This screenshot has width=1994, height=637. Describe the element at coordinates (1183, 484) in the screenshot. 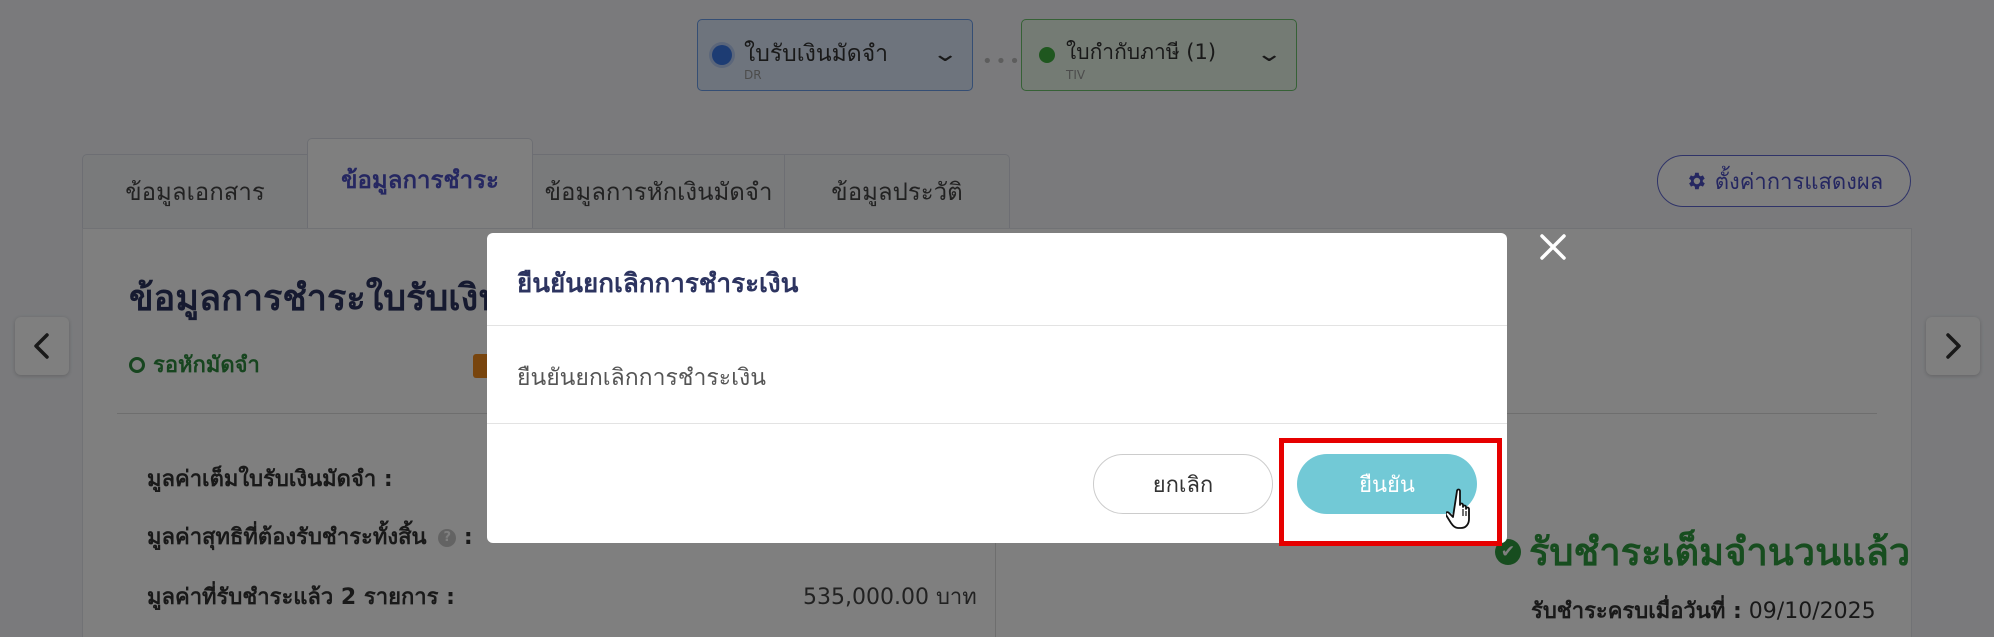

I see `cancel-button: ยกเลิก` at that location.